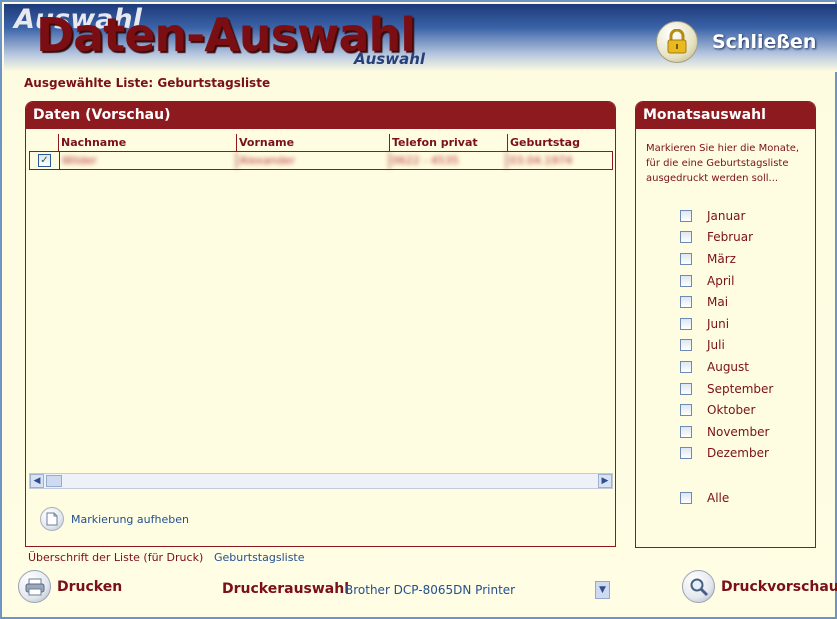 This screenshot has height=619, width=837. What do you see at coordinates (718, 302) in the screenshot?
I see `month-label: Mai` at bounding box center [718, 302].